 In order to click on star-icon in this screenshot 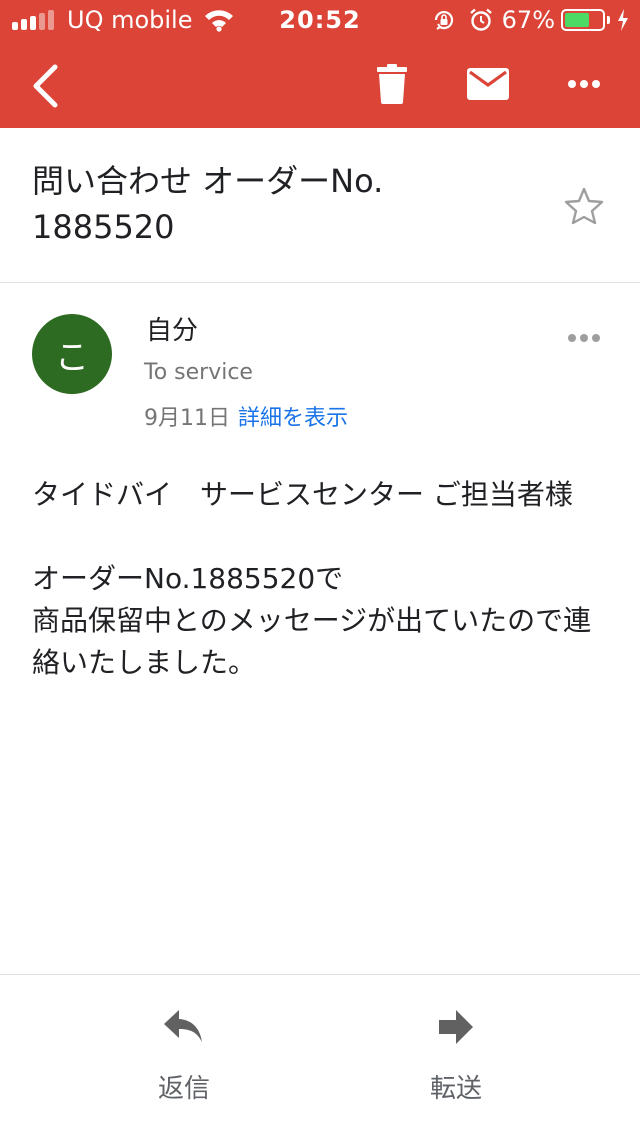, I will do `click(584, 206)`.